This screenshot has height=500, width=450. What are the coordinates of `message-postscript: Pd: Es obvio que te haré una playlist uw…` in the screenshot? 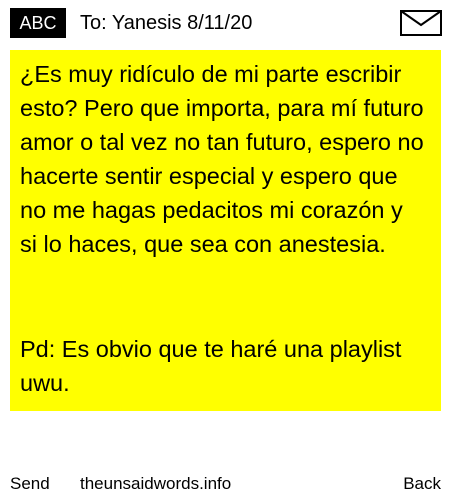 It's located at (211, 366).